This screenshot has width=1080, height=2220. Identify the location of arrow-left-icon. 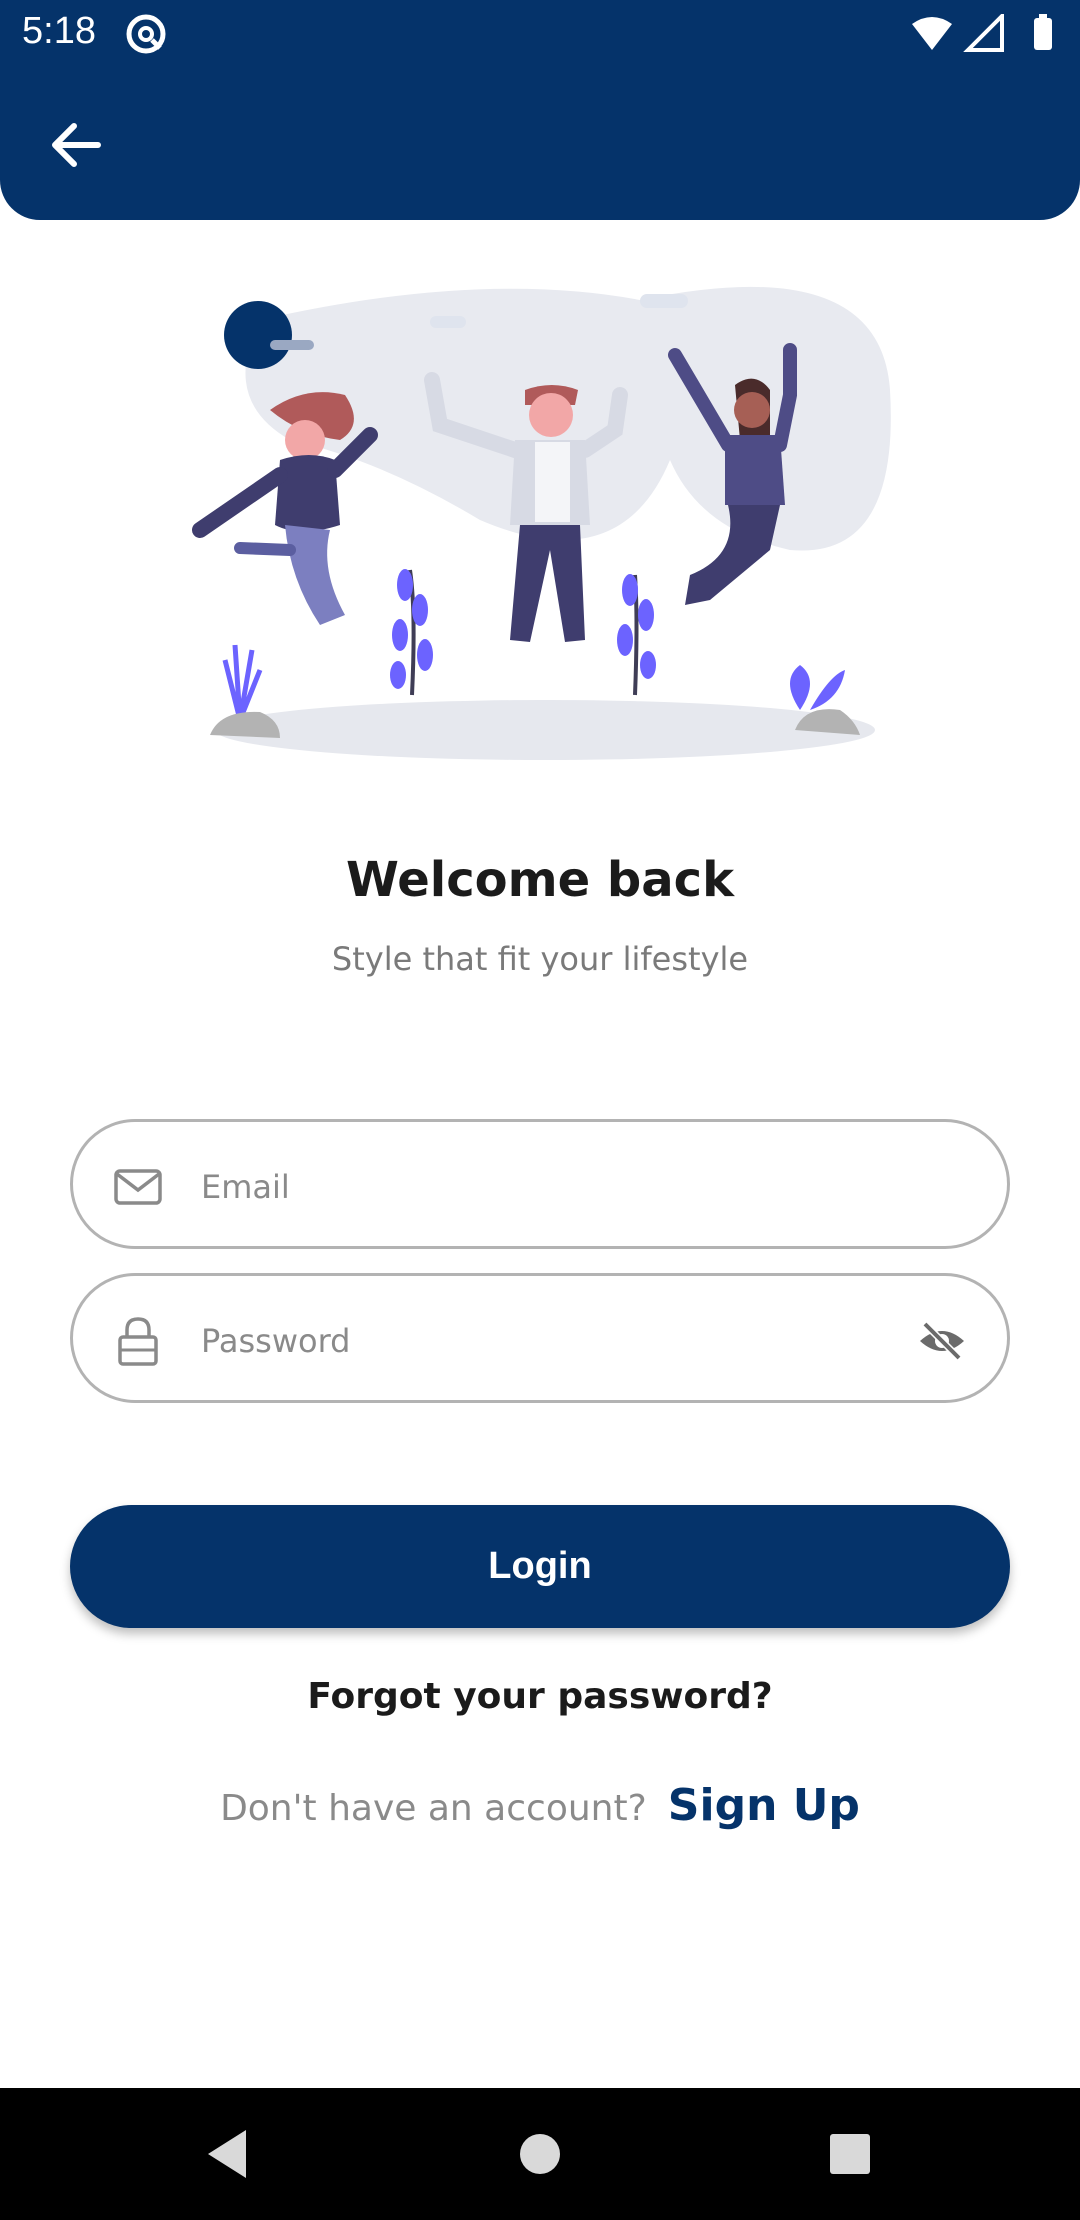
(77, 145).